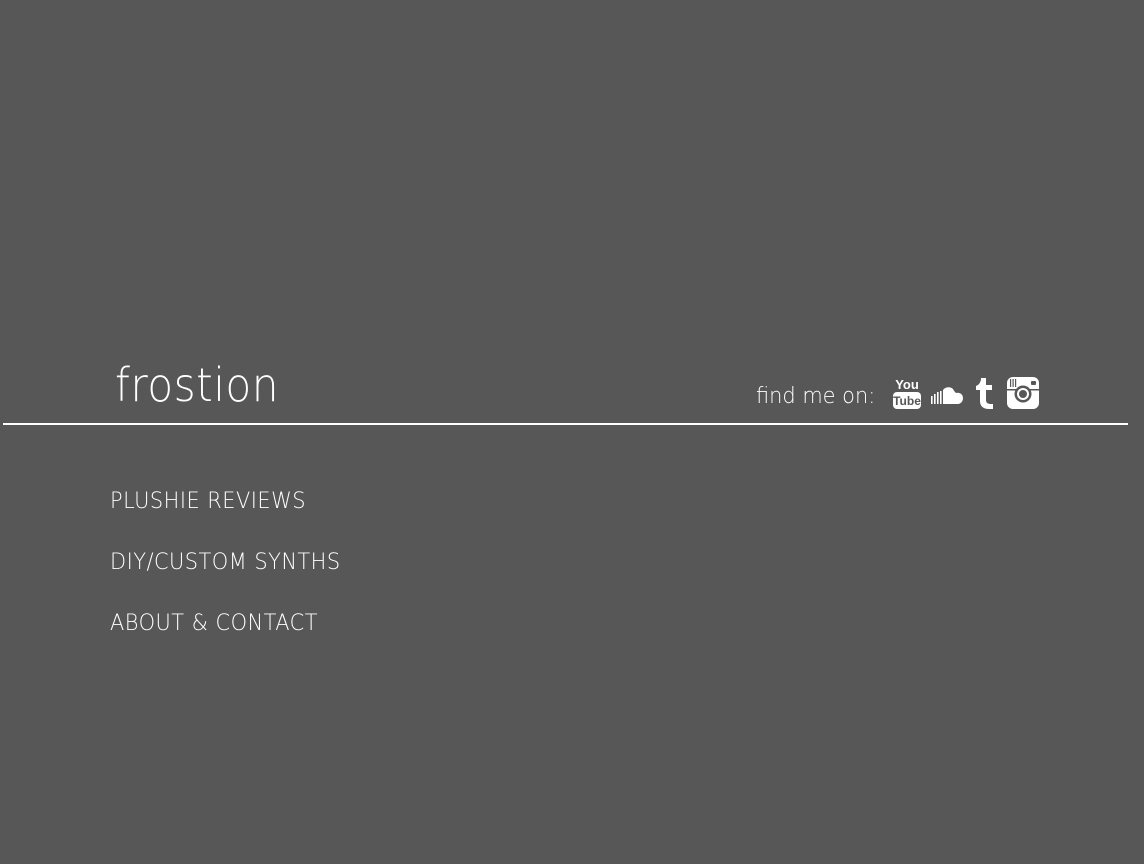  I want to click on svg-text: You, so click(907, 384).